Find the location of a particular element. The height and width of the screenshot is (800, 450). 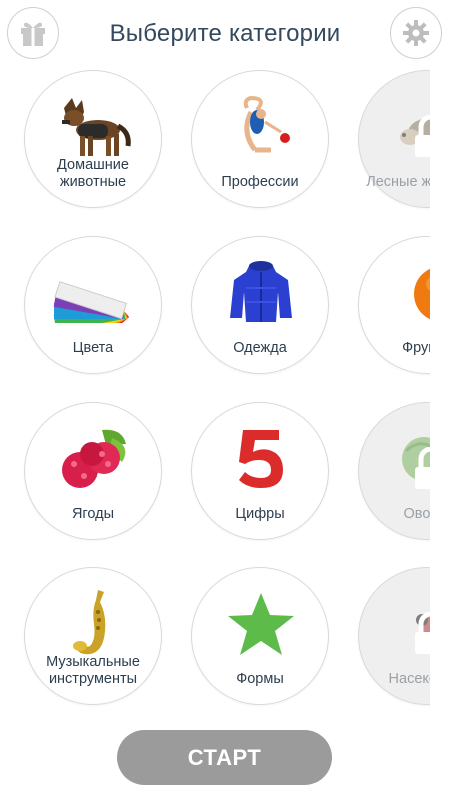

category-tile-fruits: Фрукты is located at coordinates (394, 305).